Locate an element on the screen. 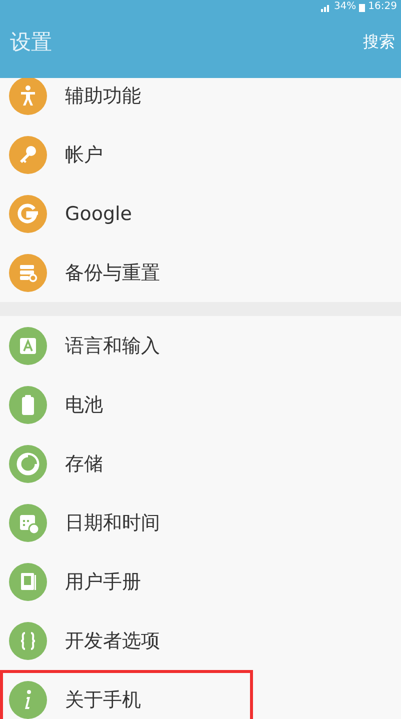  item-label: 备份与重置 is located at coordinates (112, 273).